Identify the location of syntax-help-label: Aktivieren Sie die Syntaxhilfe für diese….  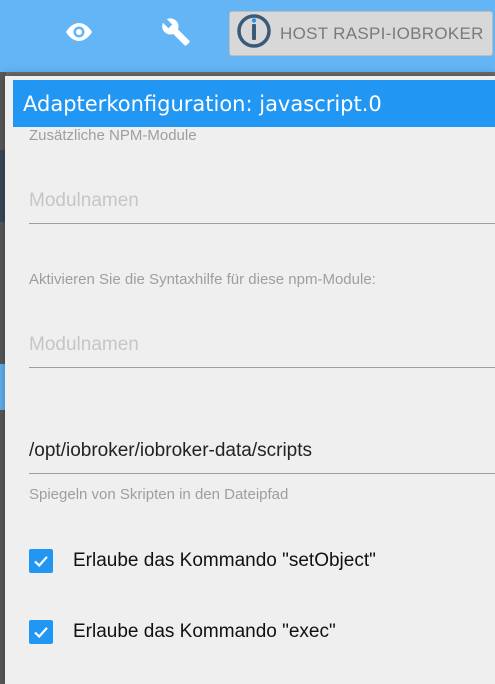
(202, 279).